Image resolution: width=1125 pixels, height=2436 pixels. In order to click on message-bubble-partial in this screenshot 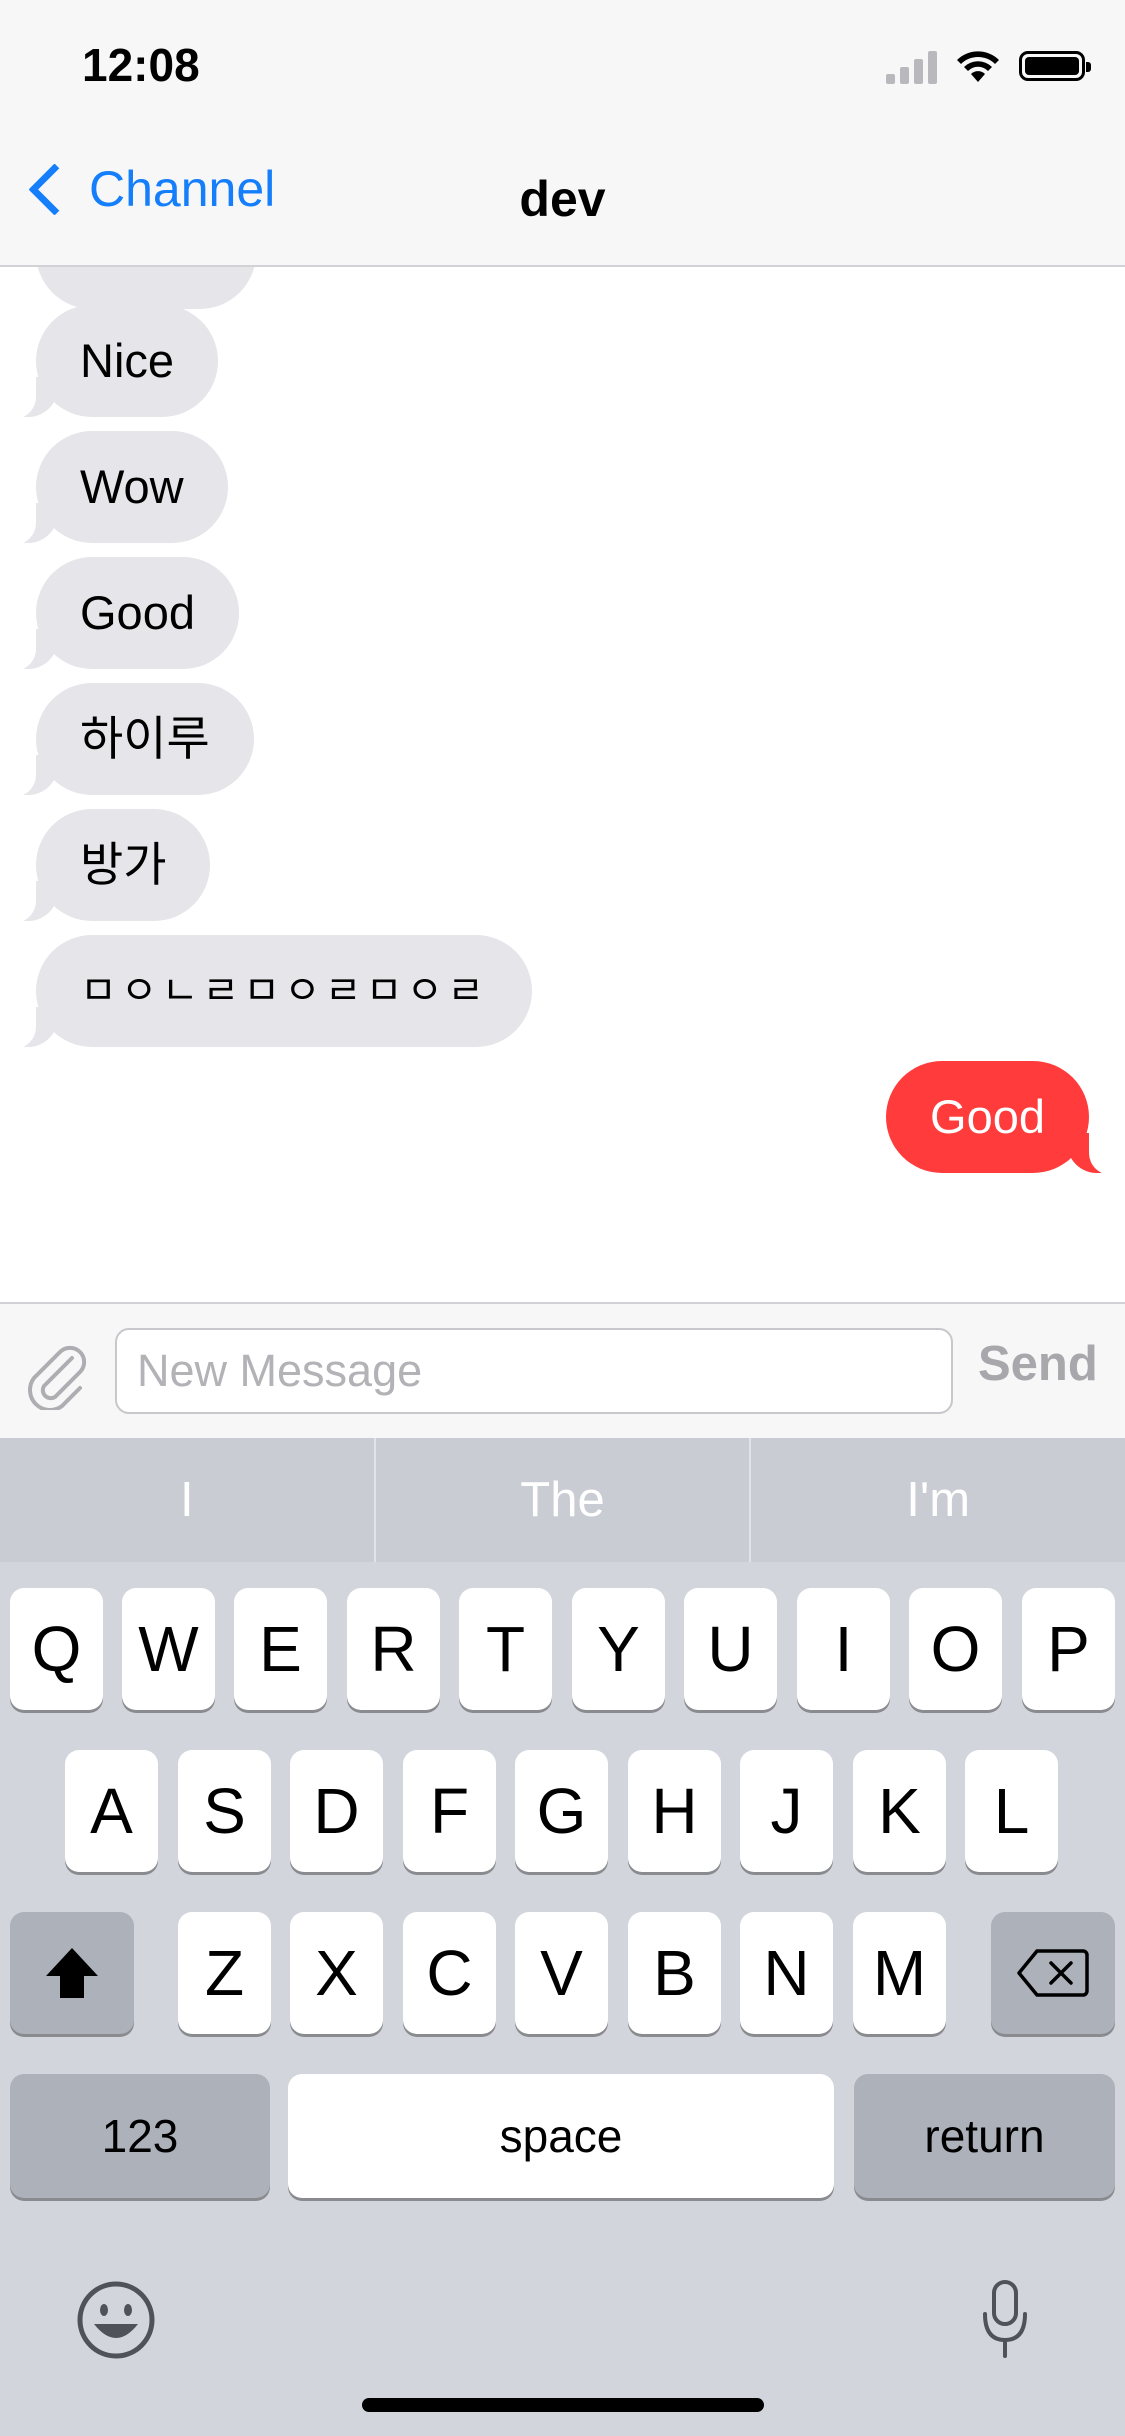, I will do `click(146, 288)`.